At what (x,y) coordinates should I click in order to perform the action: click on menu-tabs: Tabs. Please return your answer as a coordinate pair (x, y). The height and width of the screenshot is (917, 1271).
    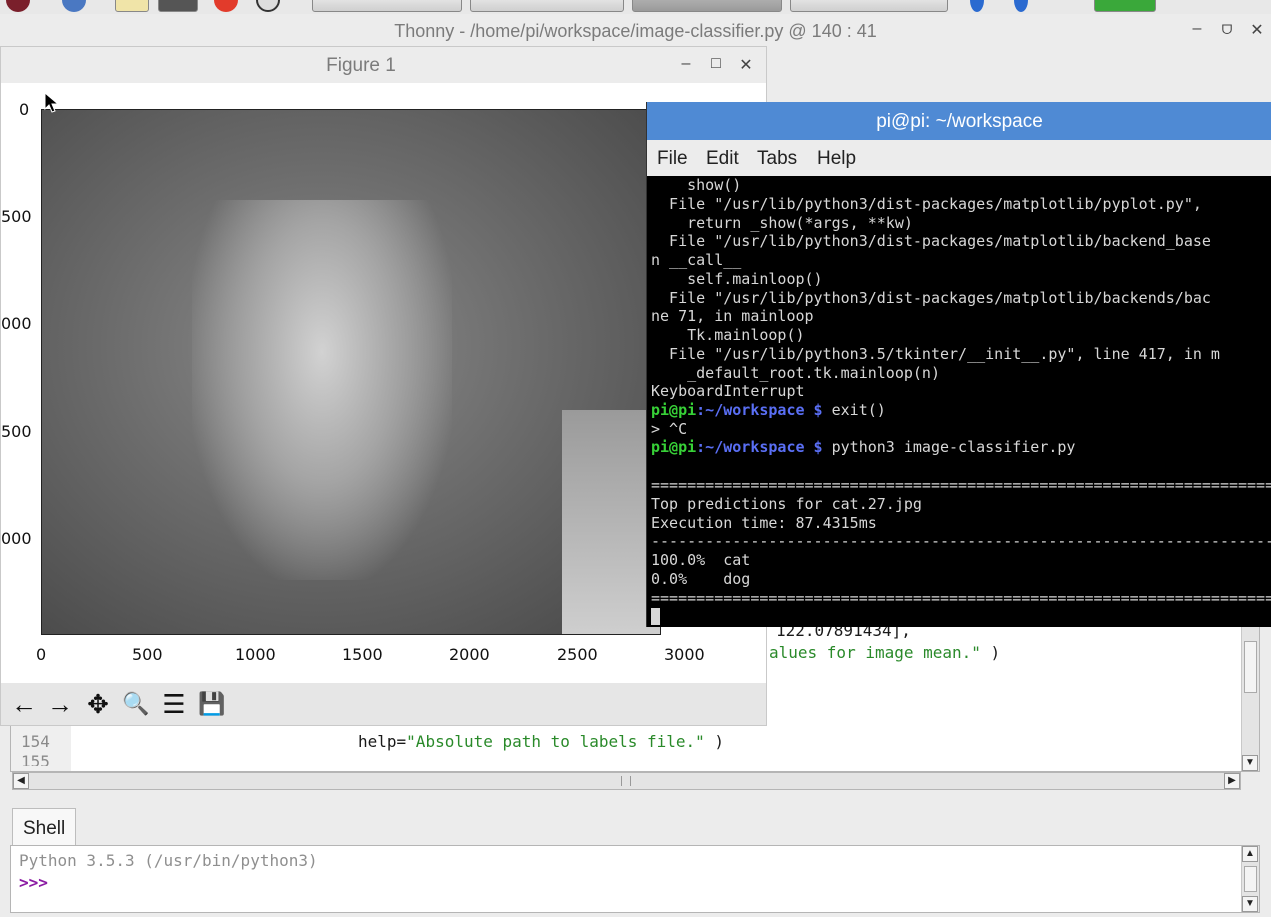
    Looking at the image, I should click on (777, 159).